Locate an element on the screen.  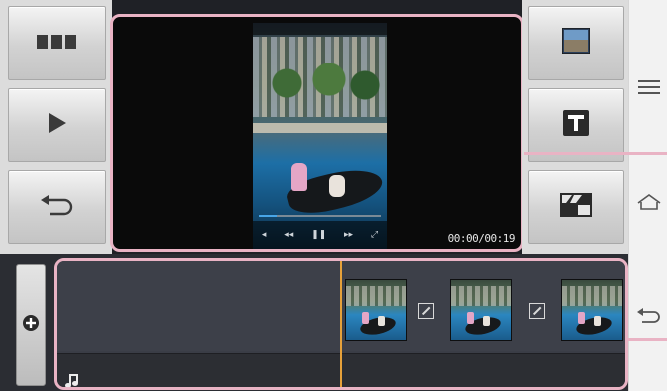
music-note-icon is located at coordinates (72, 380).